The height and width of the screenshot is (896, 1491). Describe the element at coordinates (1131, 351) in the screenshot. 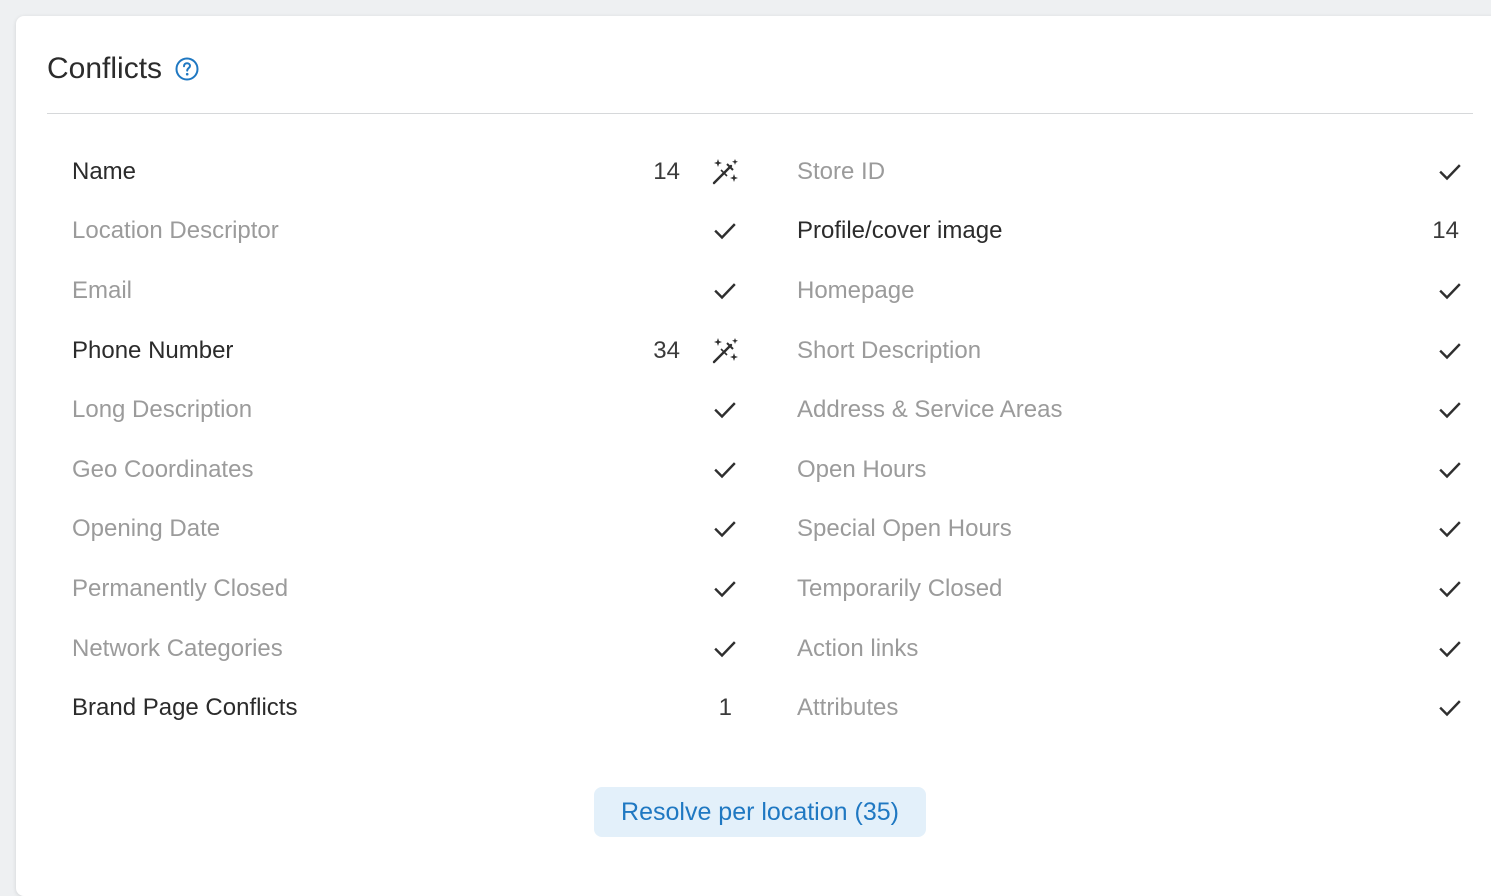

I see `field-row: Short Description` at that location.